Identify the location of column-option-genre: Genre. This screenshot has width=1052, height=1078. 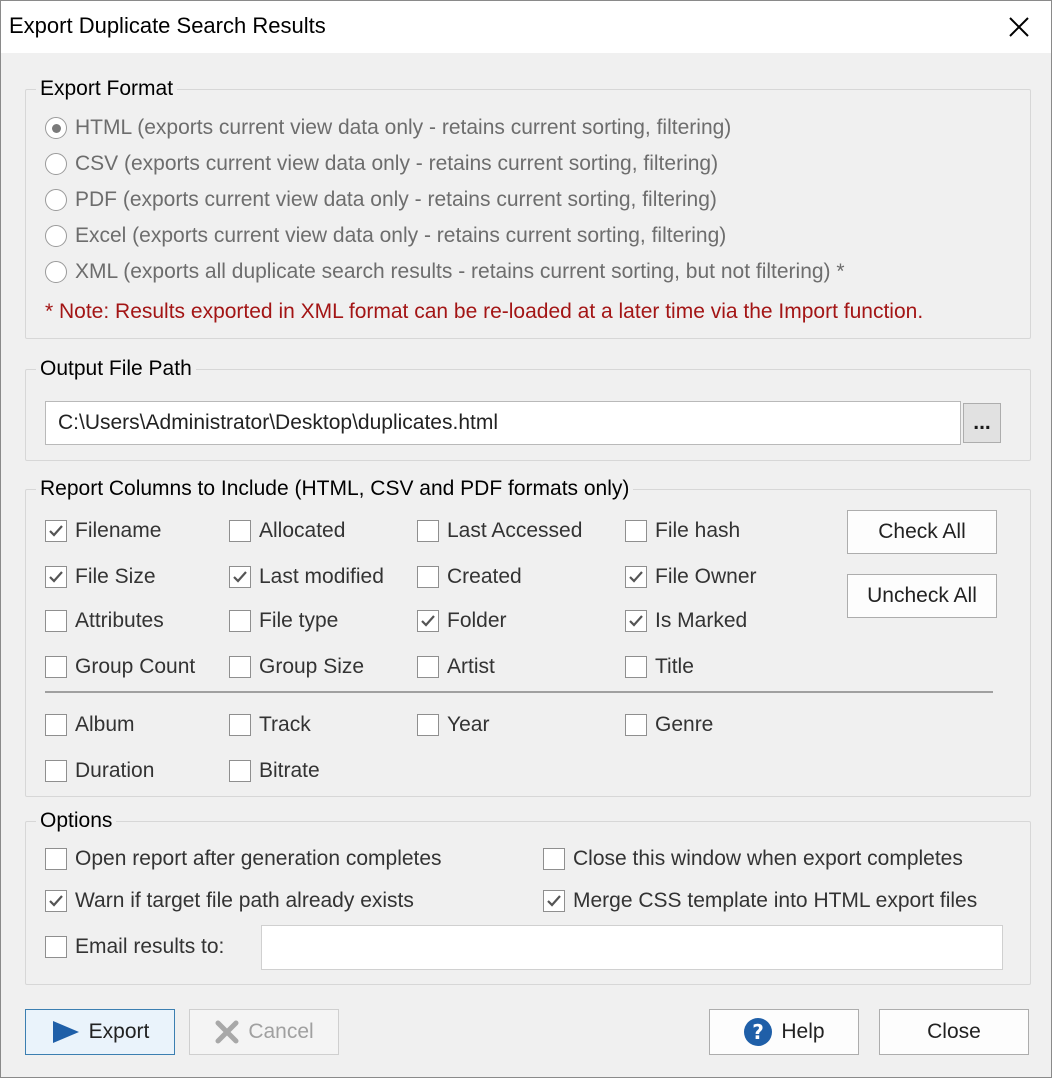
(669, 725).